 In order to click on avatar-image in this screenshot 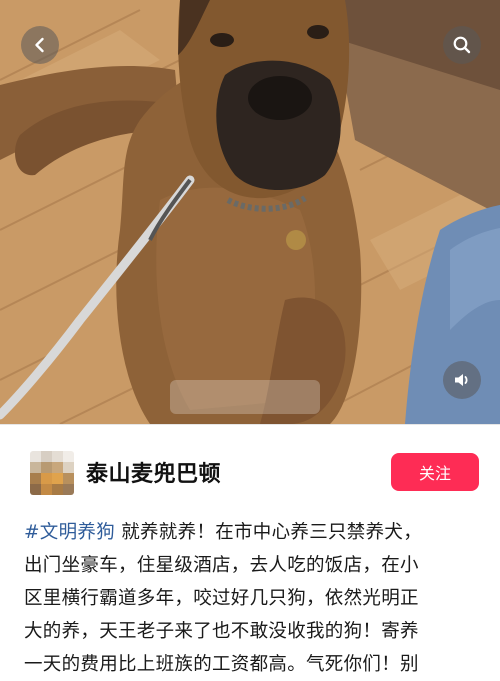, I will do `click(52, 473)`.